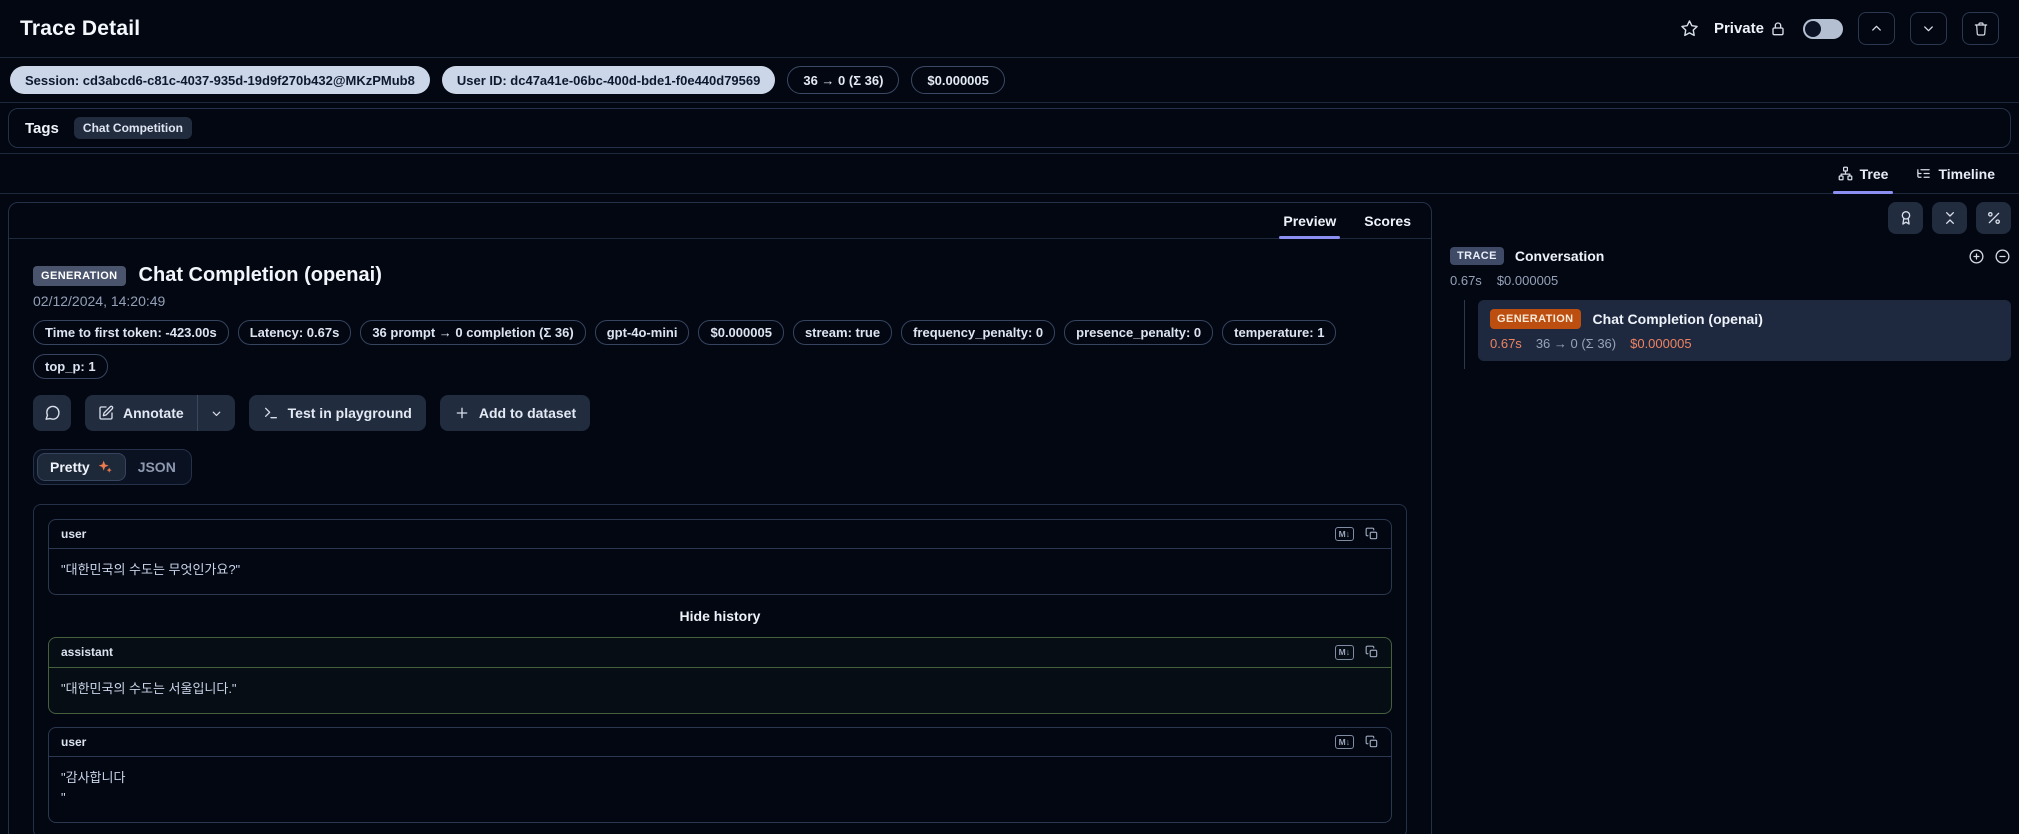 This screenshot has height=834, width=2019. What do you see at coordinates (978, 332) in the screenshot?
I see `metric-badge-frequency-penalty: frequency_penalty: 0` at bounding box center [978, 332].